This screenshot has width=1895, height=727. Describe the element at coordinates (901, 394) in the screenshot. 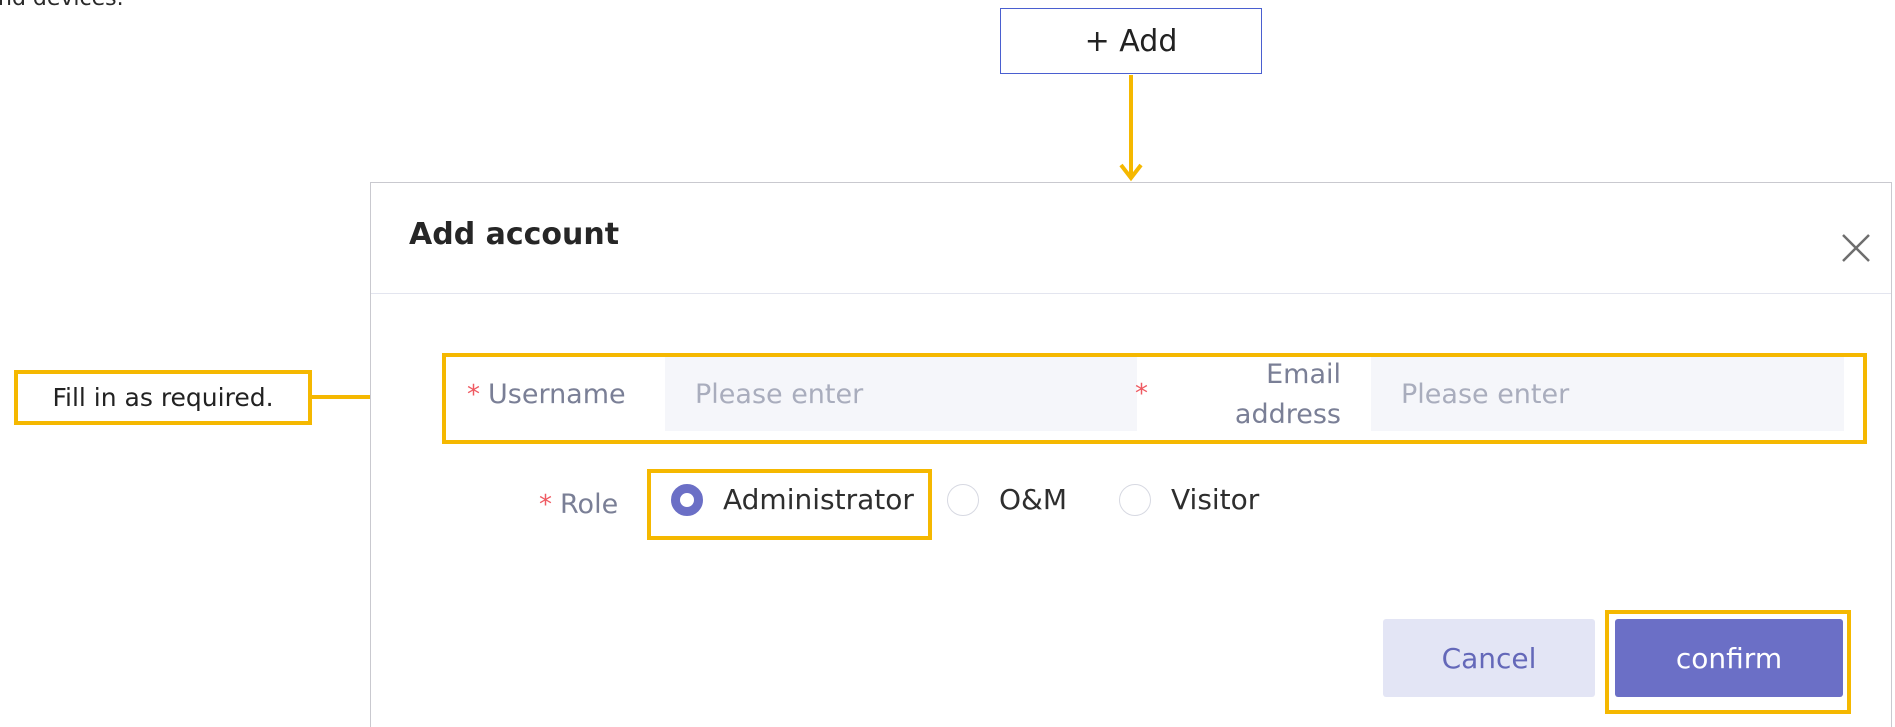

I see `username-input` at that location.